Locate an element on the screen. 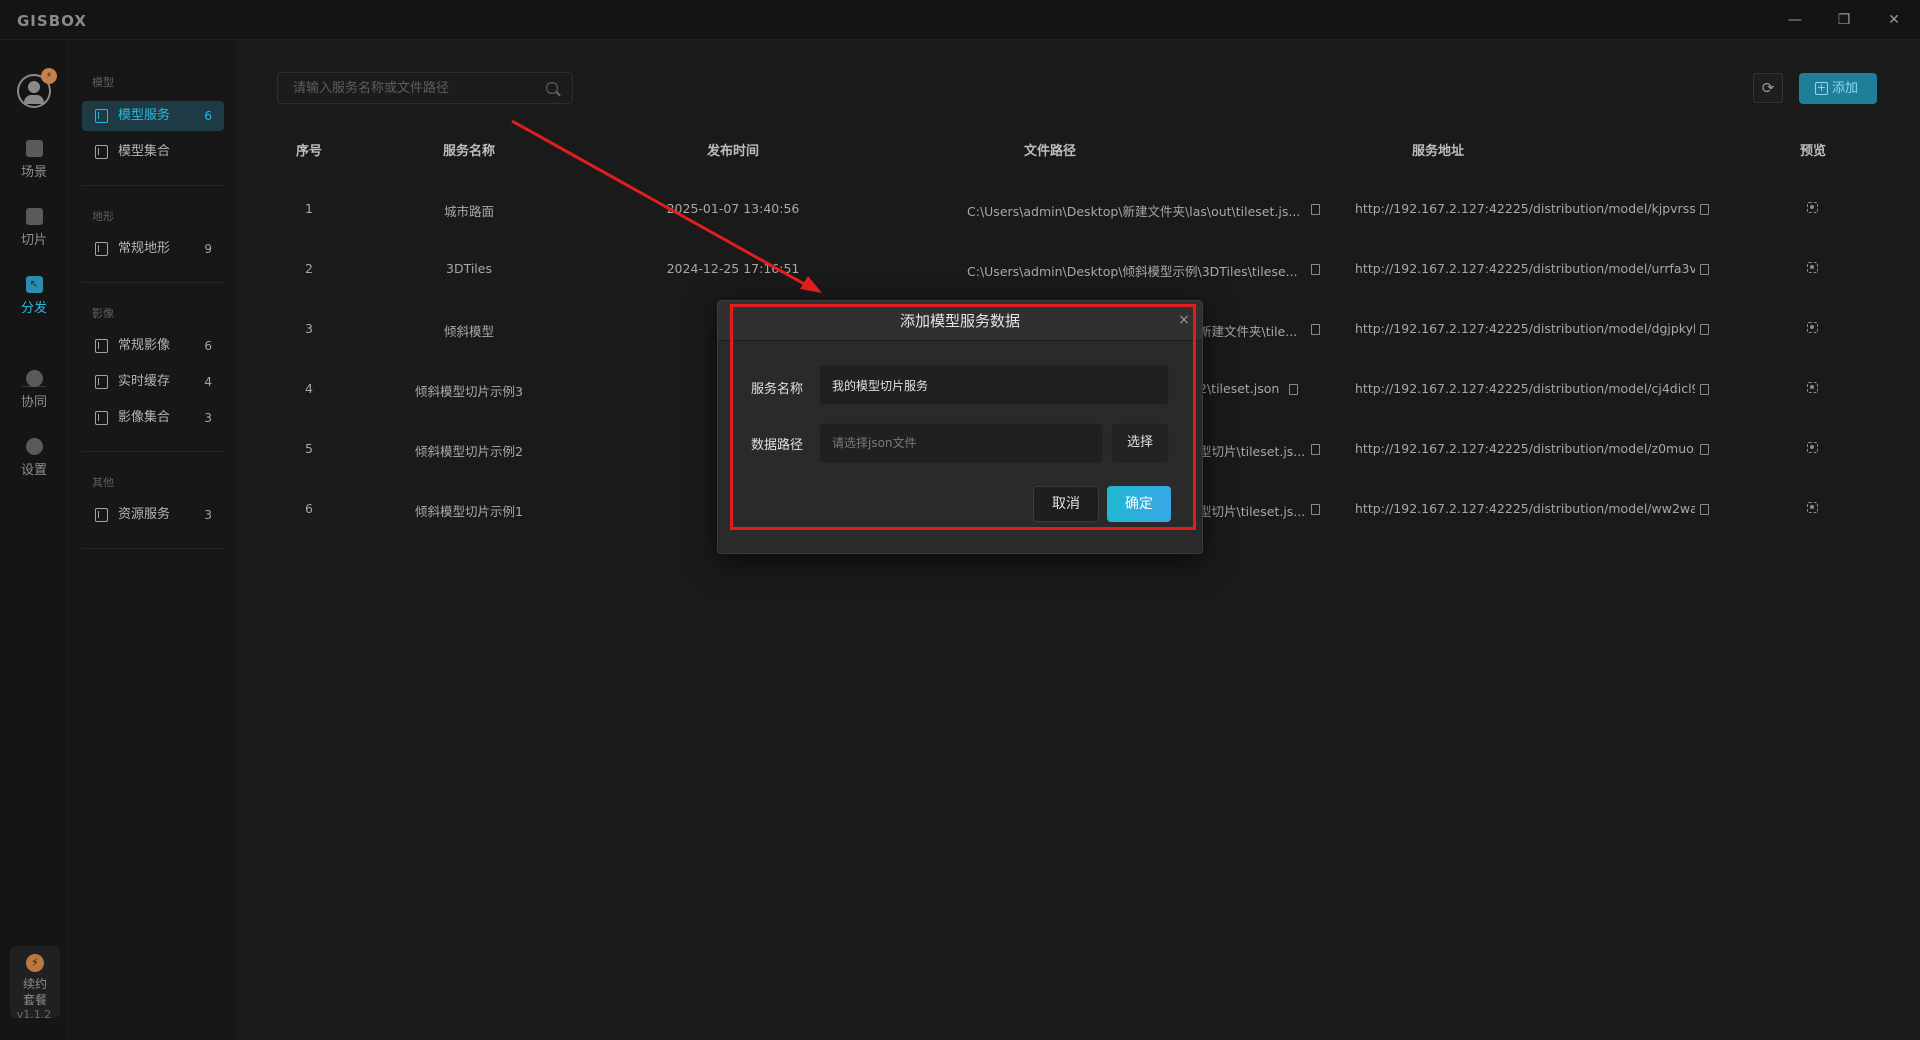  home-icon is located at coordinates (34, 148).